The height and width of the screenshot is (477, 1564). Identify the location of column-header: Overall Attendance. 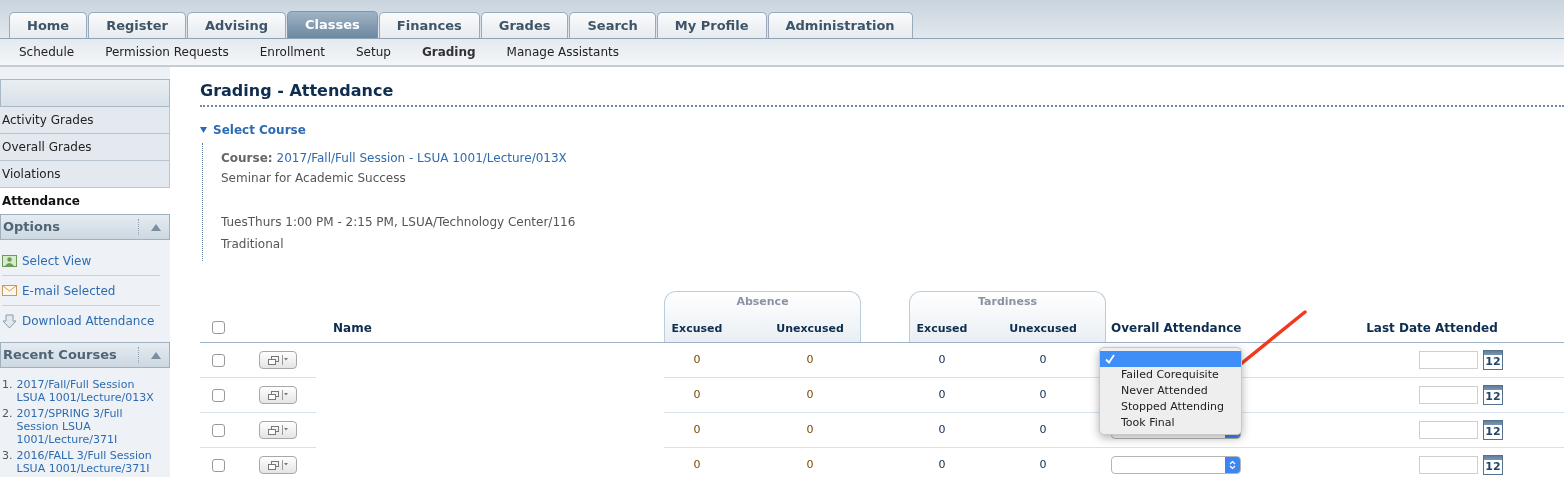
(1176, 327).